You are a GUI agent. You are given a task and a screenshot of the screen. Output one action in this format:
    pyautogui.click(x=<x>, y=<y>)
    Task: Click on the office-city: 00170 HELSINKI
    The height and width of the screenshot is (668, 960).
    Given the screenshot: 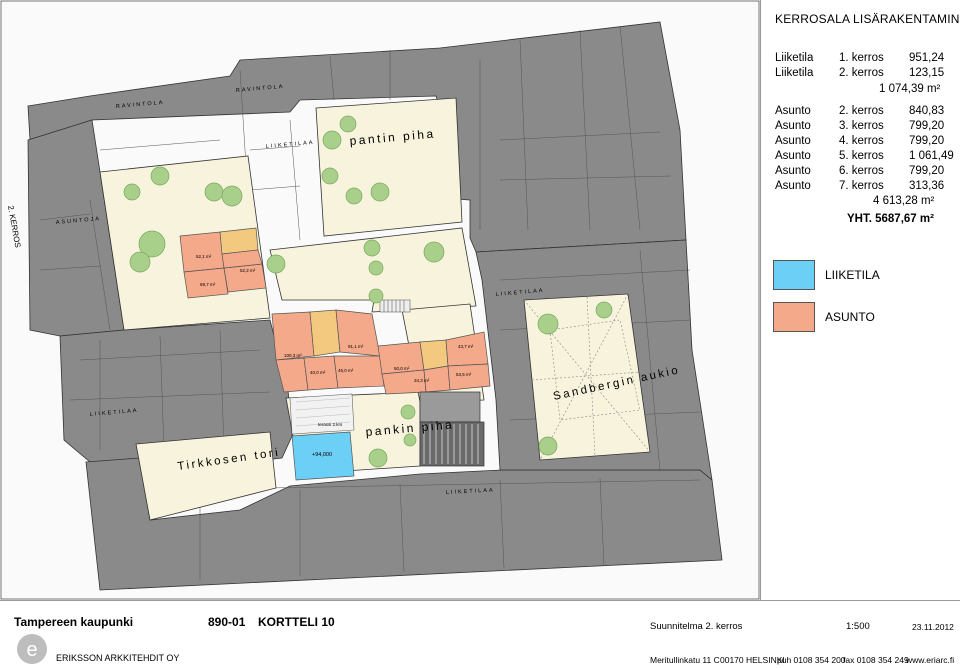 What is the action you would take?
    pyautogui.click(x=752, y=660)
    